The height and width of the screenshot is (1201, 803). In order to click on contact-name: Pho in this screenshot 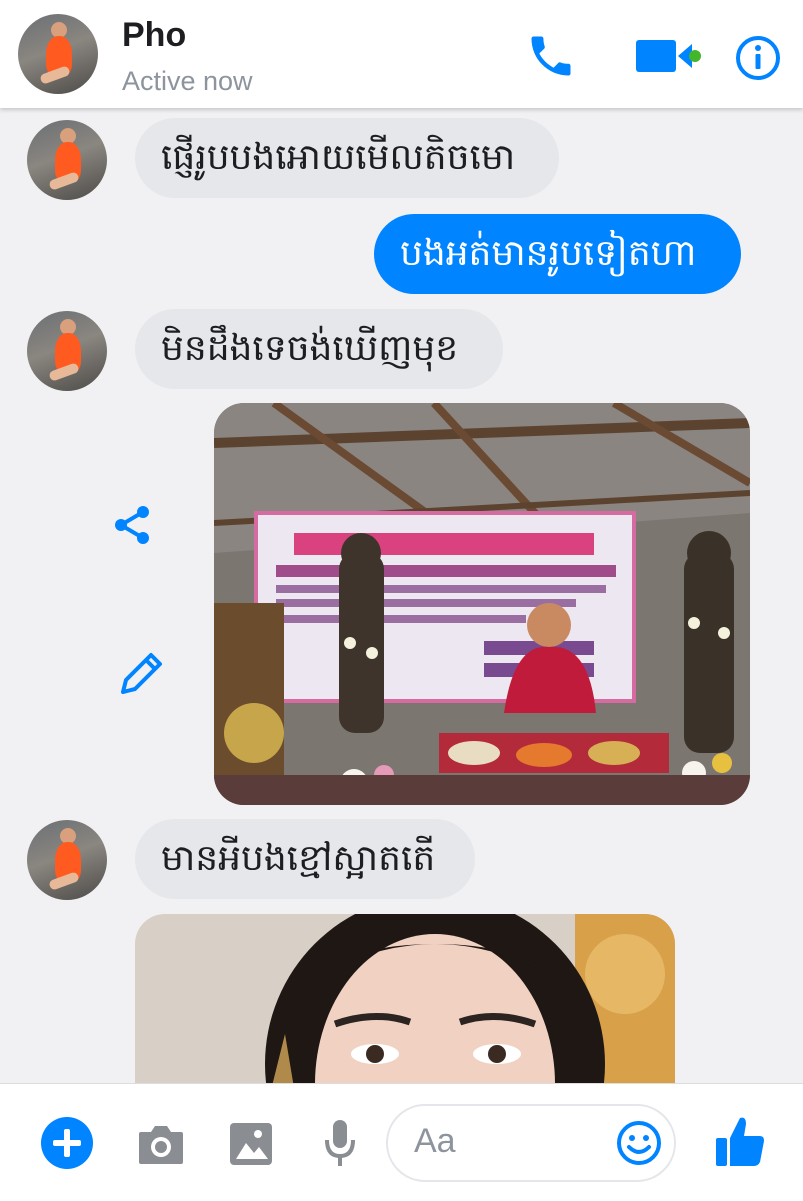, I will do `click(154, 35)`.